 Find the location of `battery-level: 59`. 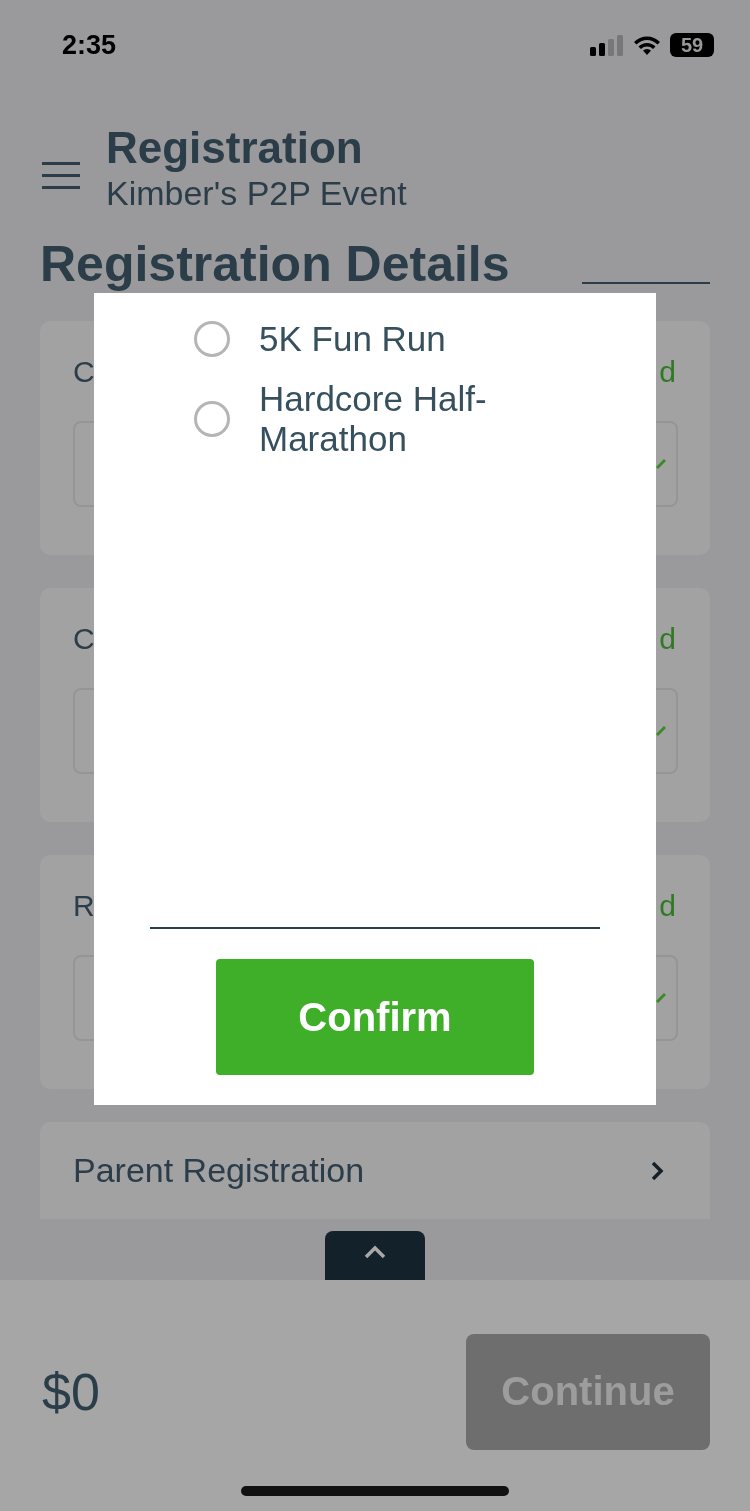

battery-level: 59 is located at coordinates (692, 45).